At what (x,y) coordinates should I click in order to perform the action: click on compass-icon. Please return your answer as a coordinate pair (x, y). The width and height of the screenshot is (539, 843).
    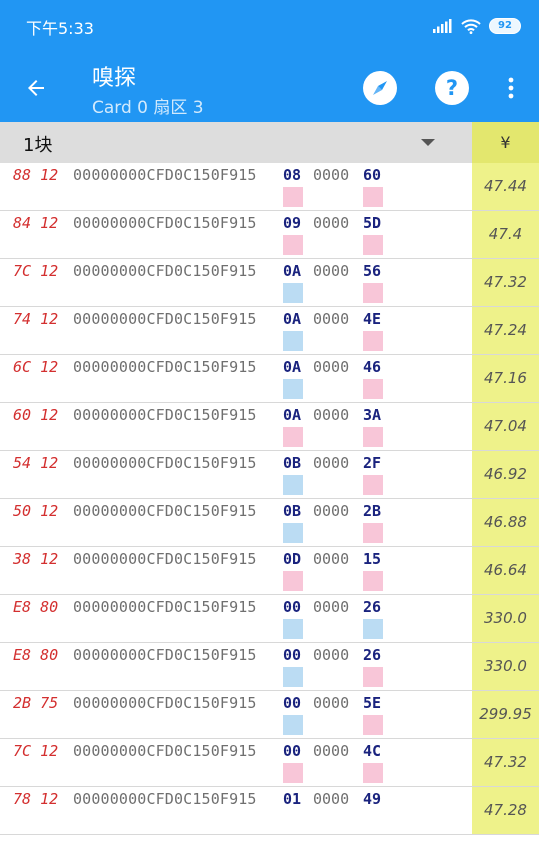
    Looking at the image, I should click on (380, 88).